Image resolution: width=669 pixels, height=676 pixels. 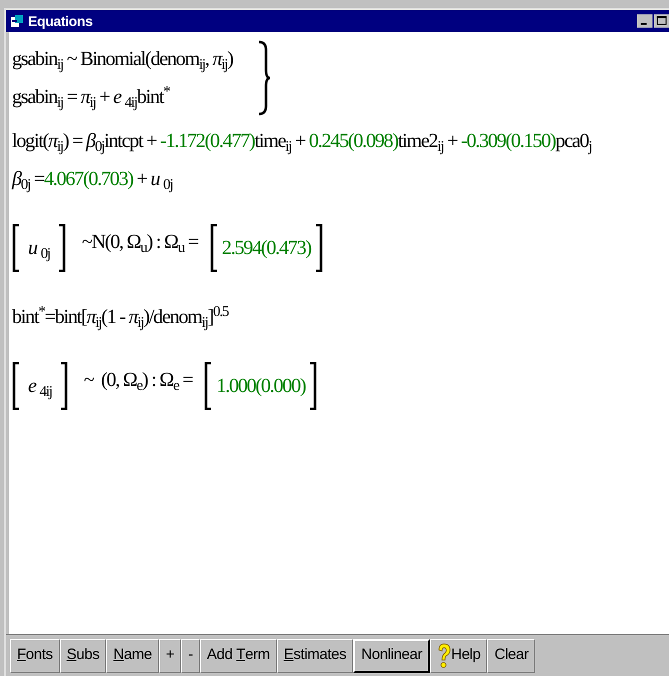 What do you see at coordinates (85, 141) in the screenshot?
I see `equation-text: logit(π$_{ij}$) = β$_{0j}$intcpt +` at bounding box center [85, 141].